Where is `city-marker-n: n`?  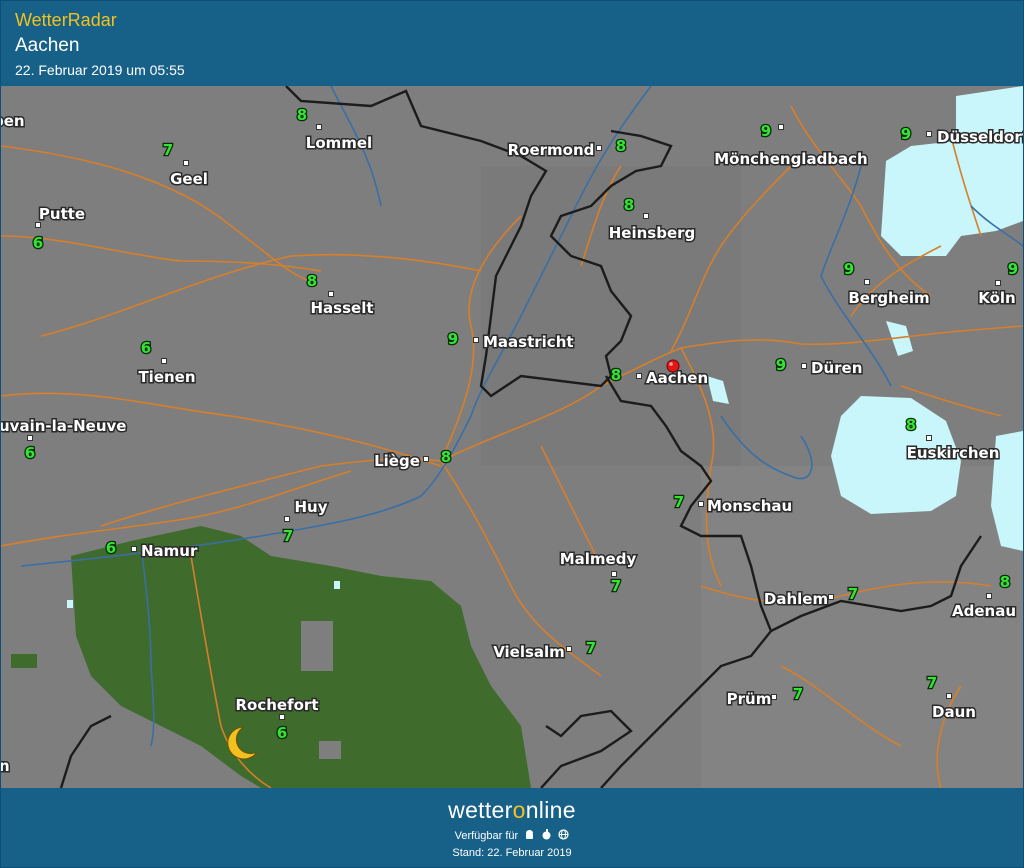 city-marker-n: n is located at coordinates (6, 766).